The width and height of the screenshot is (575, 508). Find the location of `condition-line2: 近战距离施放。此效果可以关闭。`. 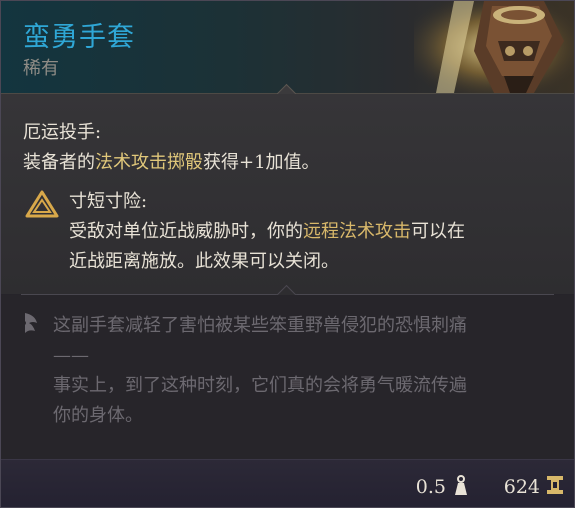

condition-line2: 近战距离施放。此效果可以关闭。 is located at coordinates (204, 261).